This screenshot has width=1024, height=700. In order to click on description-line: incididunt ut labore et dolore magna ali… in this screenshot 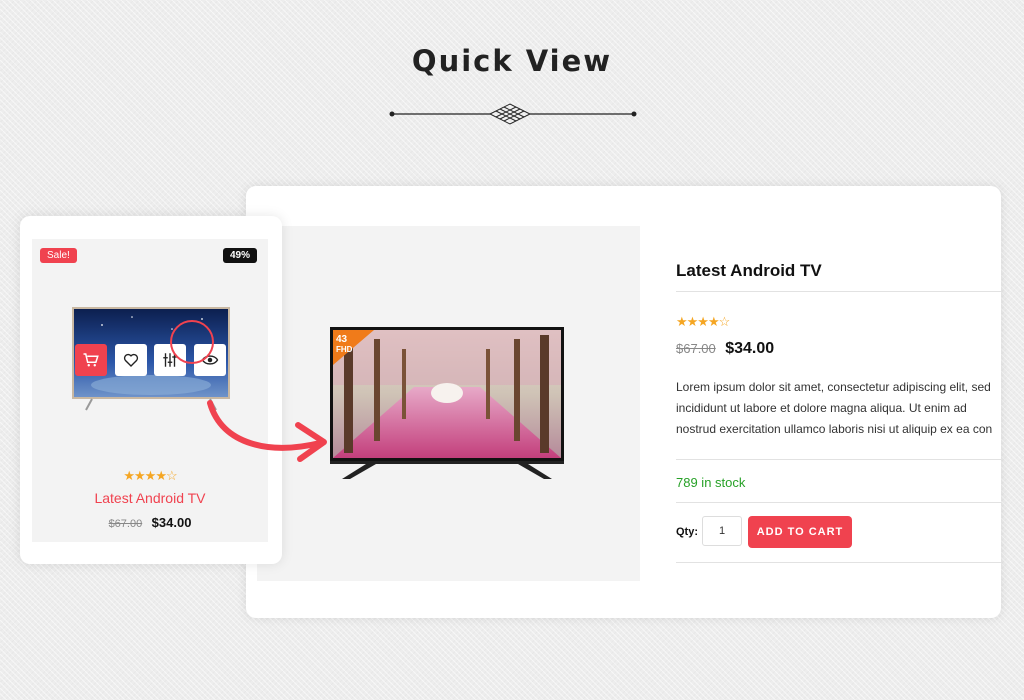, I will do `click(821, 408)`.